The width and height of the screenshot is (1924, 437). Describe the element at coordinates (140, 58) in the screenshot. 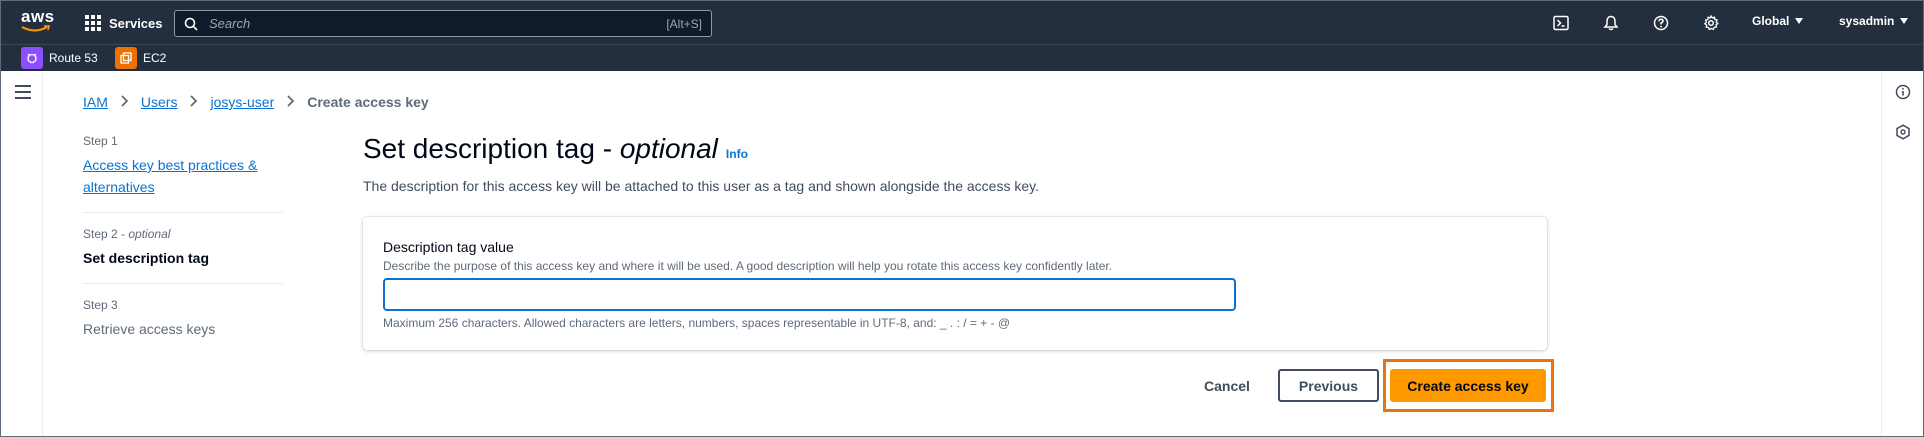

I see `favorite-ec2: EC2` at that location.